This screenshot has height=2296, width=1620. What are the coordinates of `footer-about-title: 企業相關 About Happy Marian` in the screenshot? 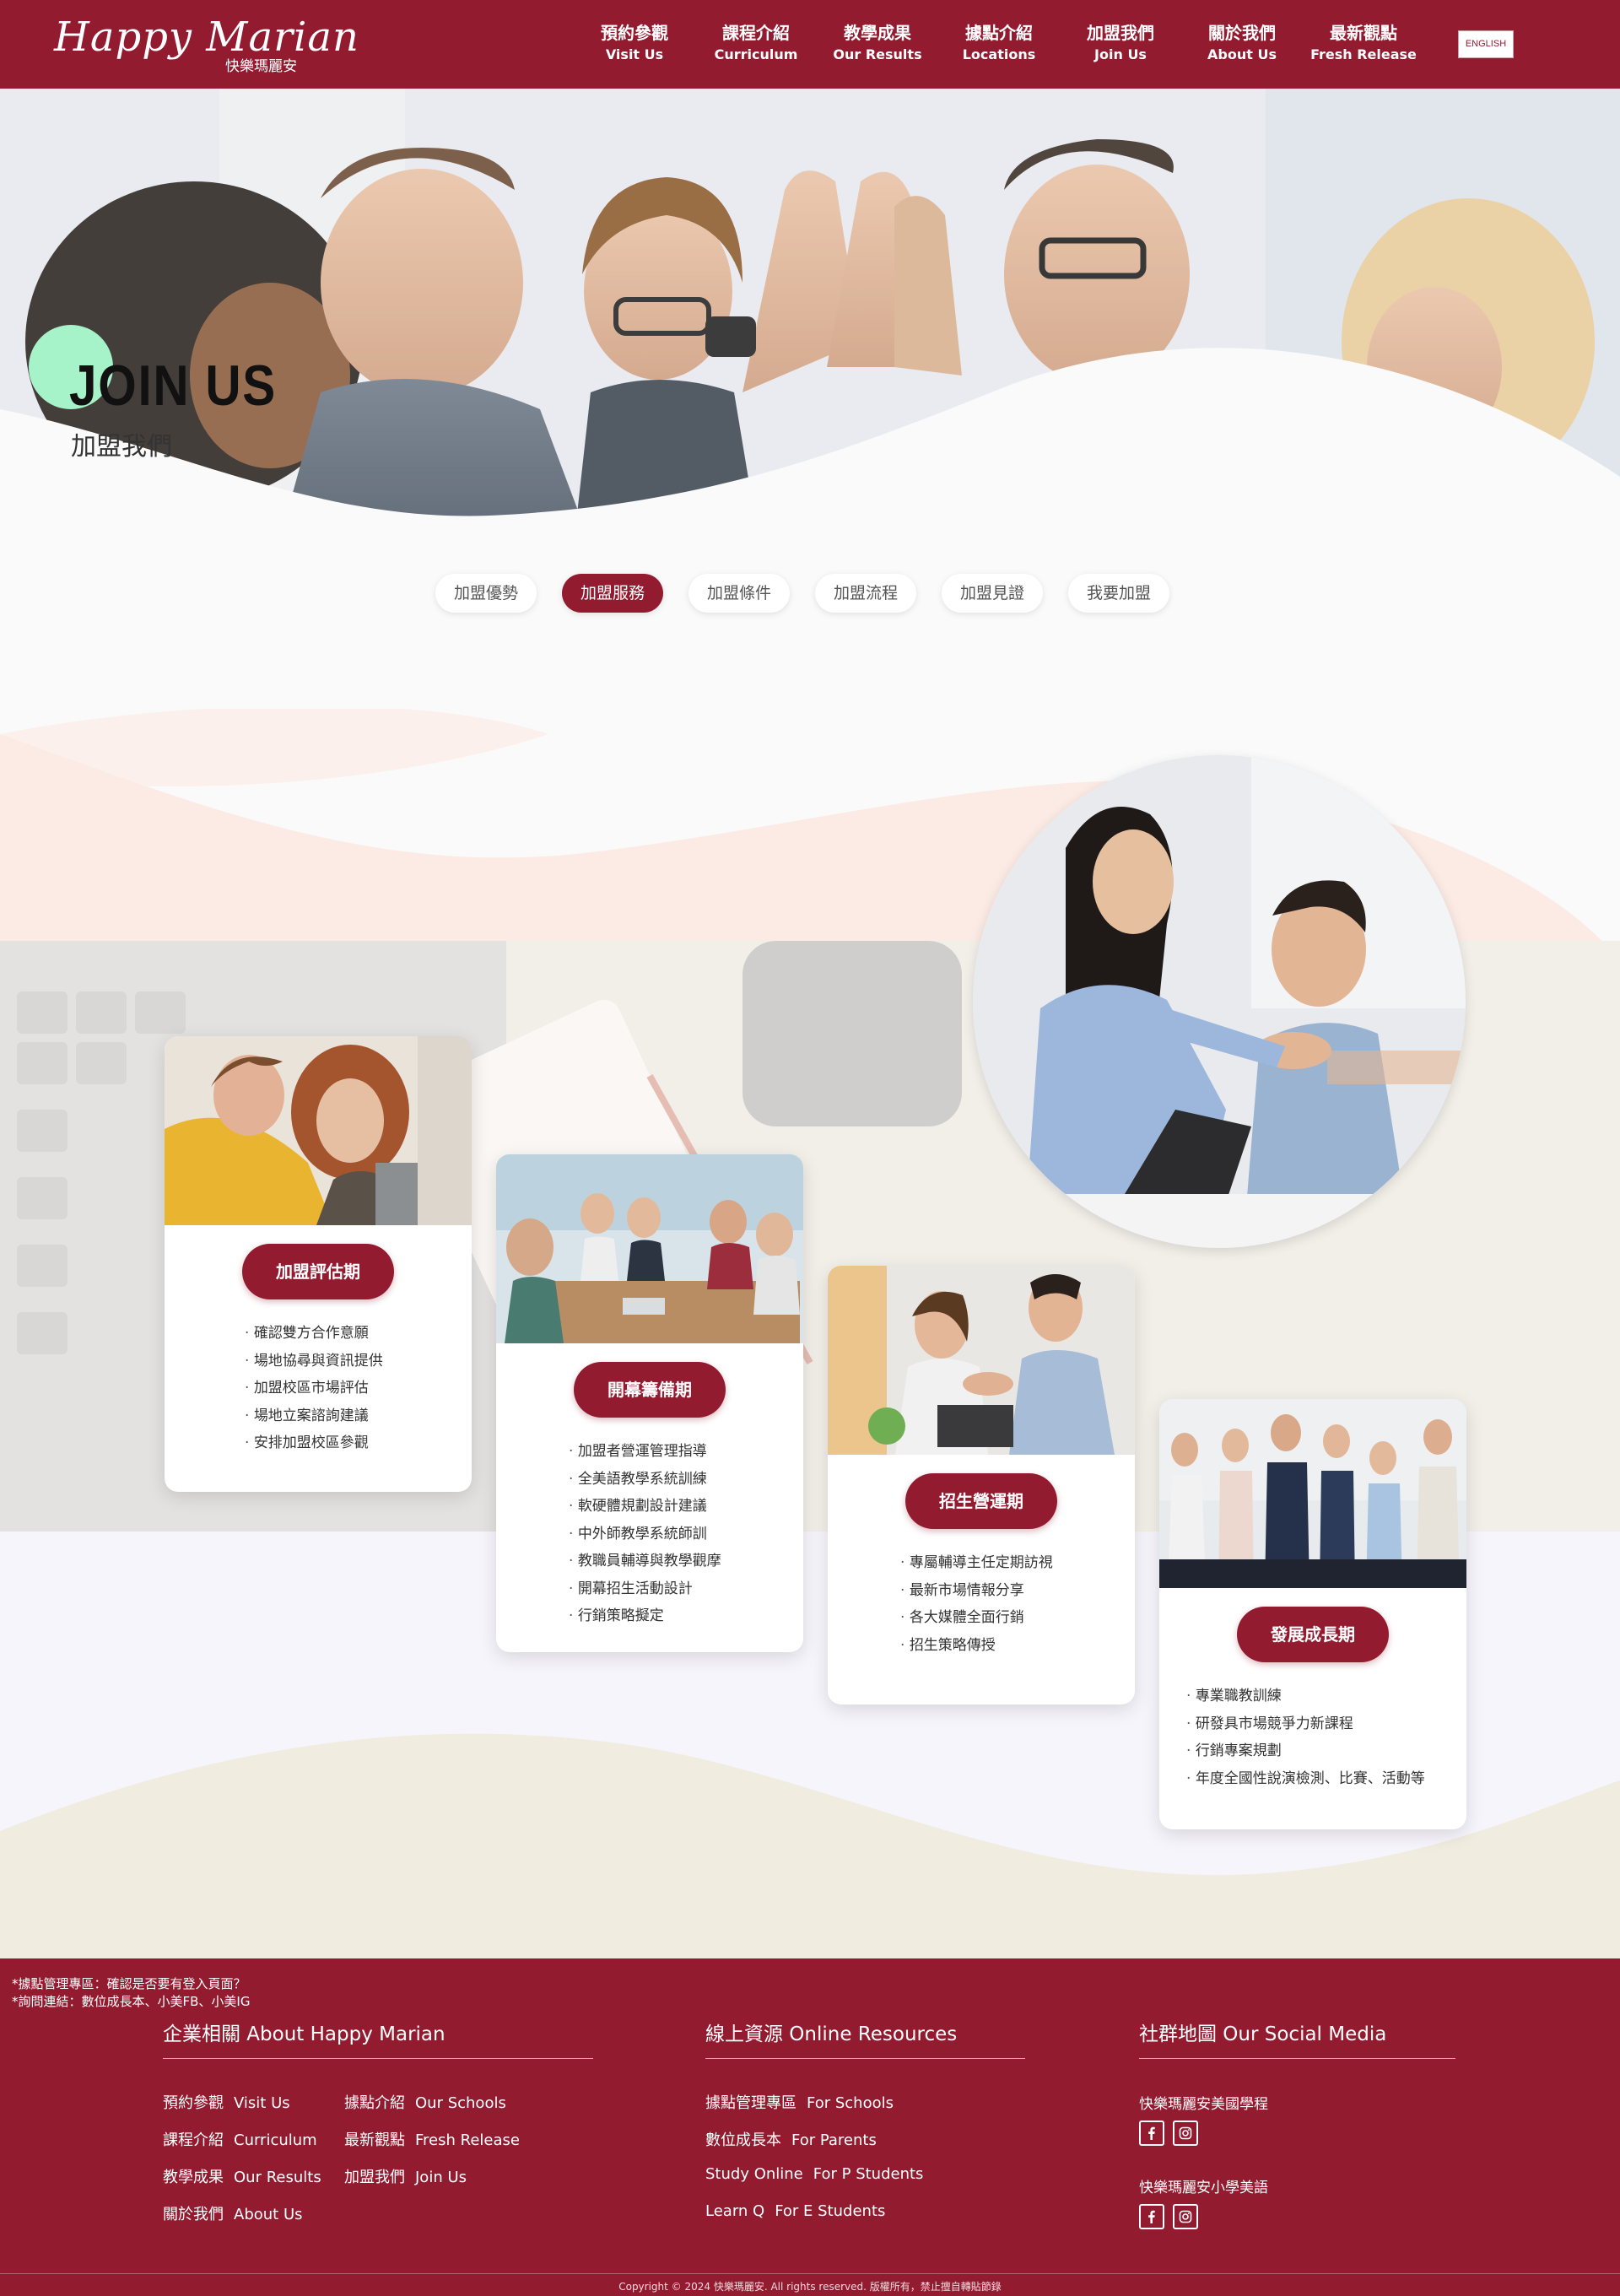 It's located at (304, 2034).